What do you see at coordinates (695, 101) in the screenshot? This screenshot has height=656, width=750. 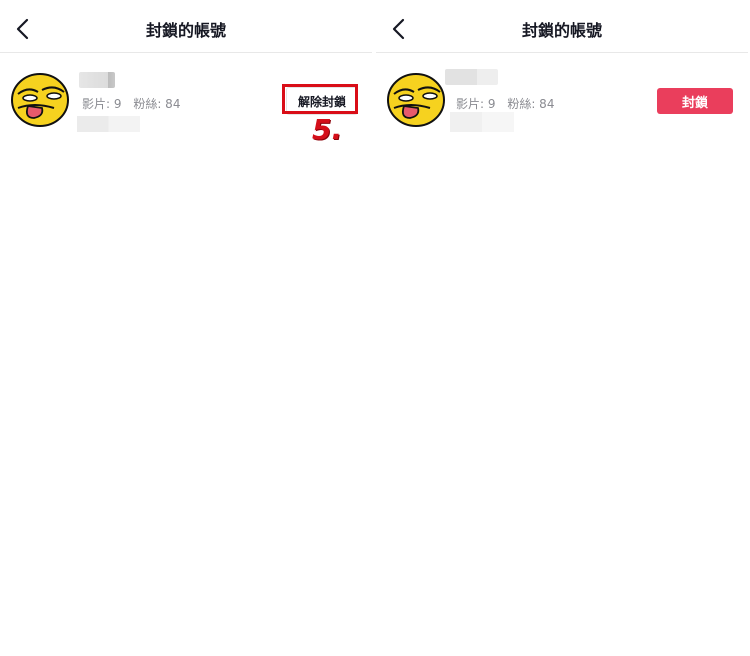 I see `block-button: 封鎖` at bounding box center [695, 101].